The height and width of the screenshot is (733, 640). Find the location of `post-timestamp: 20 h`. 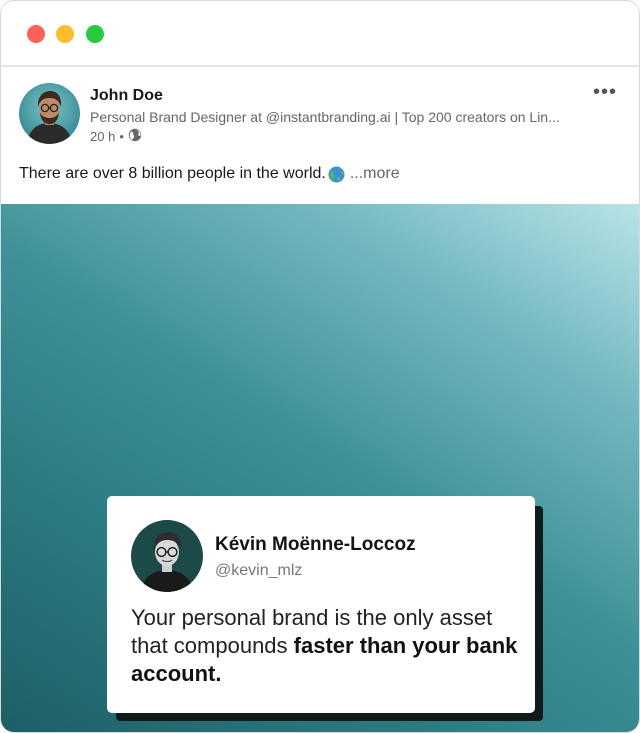

post-timestamp: 20 h is located at coordinates (103, 136).